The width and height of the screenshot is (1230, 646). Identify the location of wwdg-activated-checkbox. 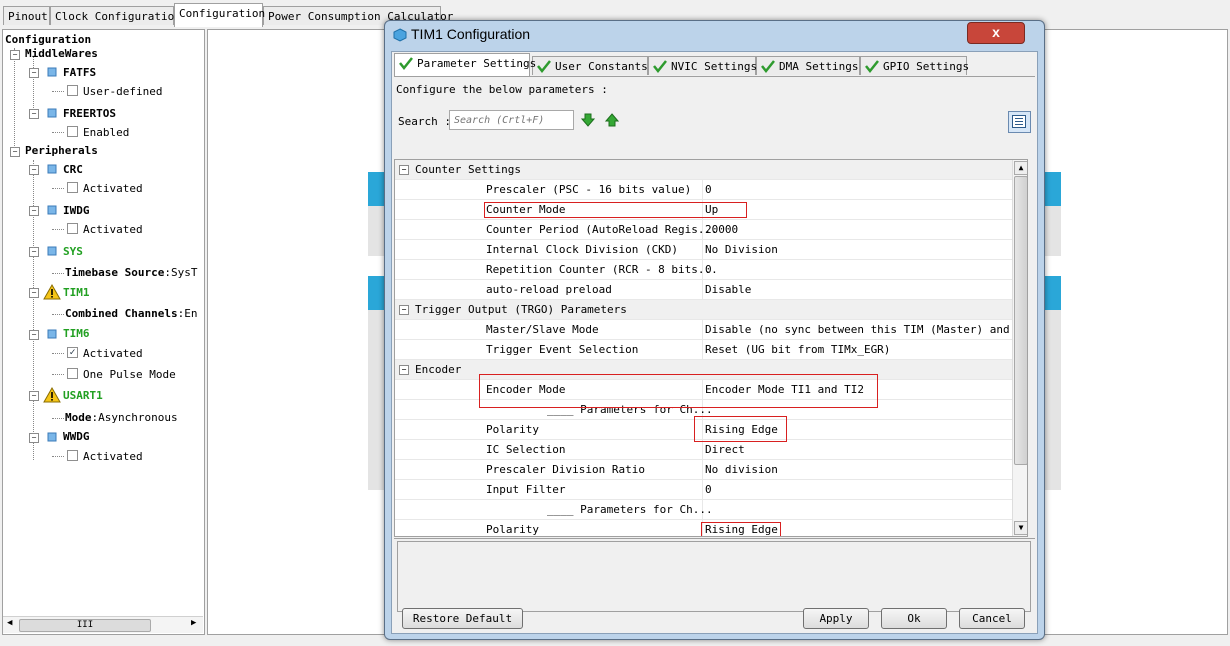
(72, 455).